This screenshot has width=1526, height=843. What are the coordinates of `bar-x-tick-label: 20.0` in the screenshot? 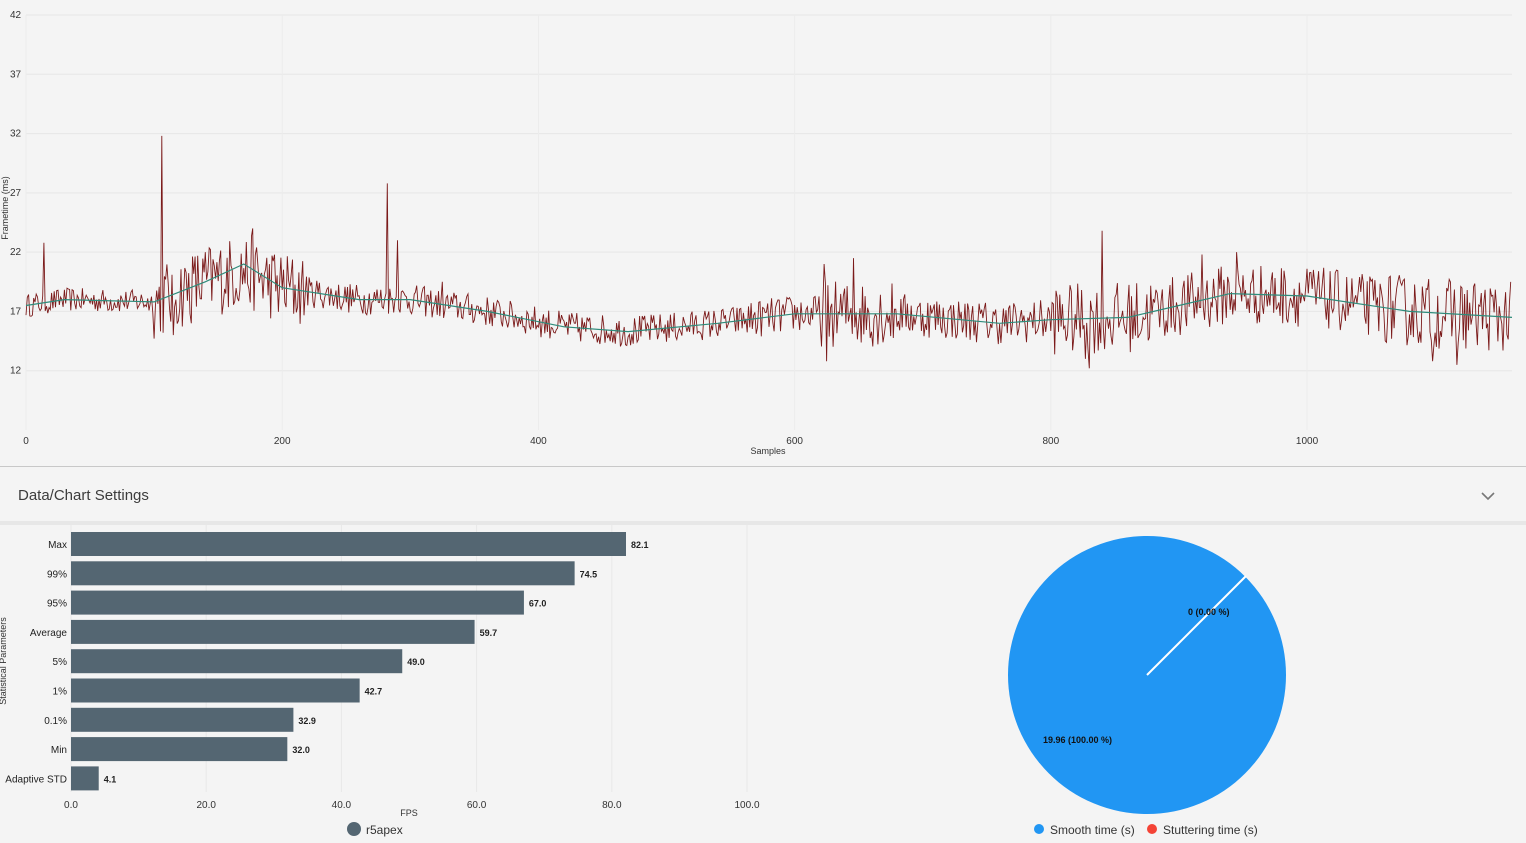 It's located at (206, 805).